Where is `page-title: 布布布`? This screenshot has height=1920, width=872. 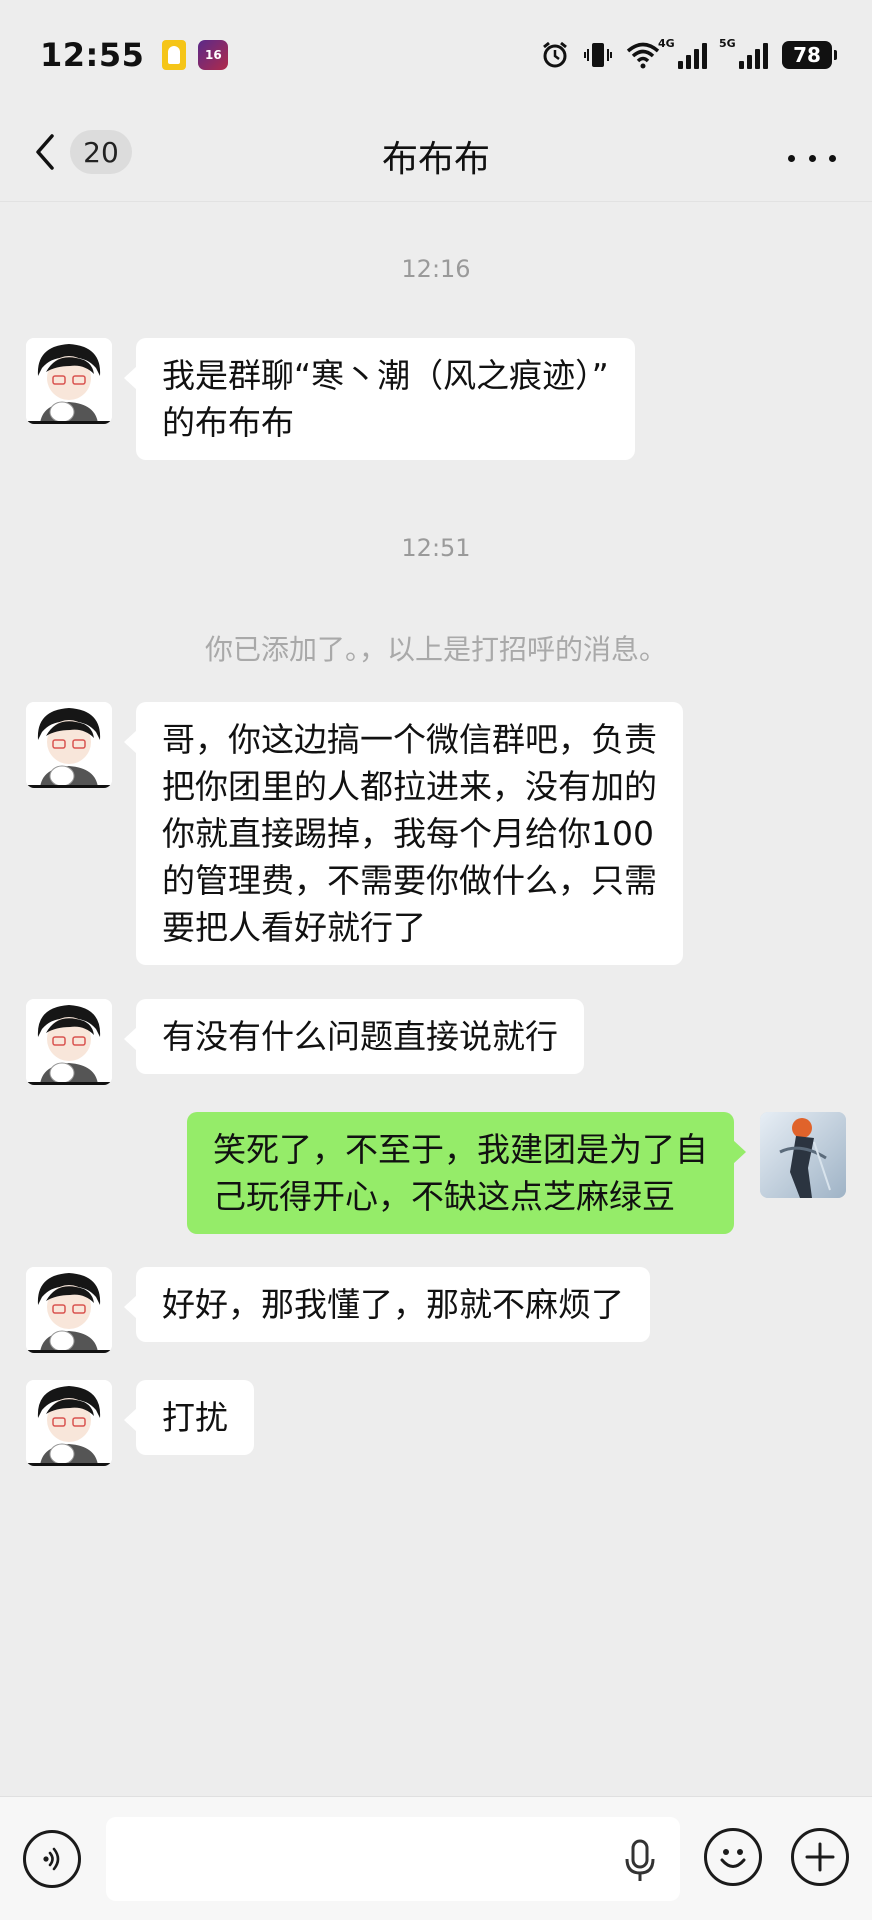 page-title: 布布布 is located at coordinates (435, 159).